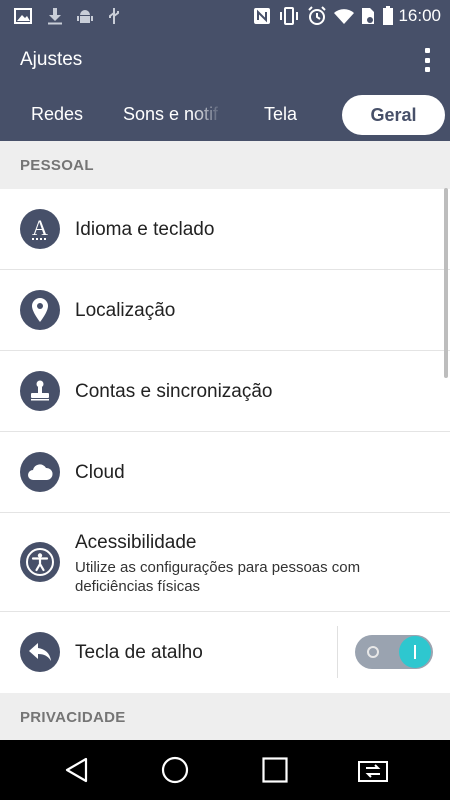 The height and width of the screenshot is (800, 450). What do you see at coordinates (55, 16) in the screenshot?
I see `download-icon` at bounding box center [55, 16].